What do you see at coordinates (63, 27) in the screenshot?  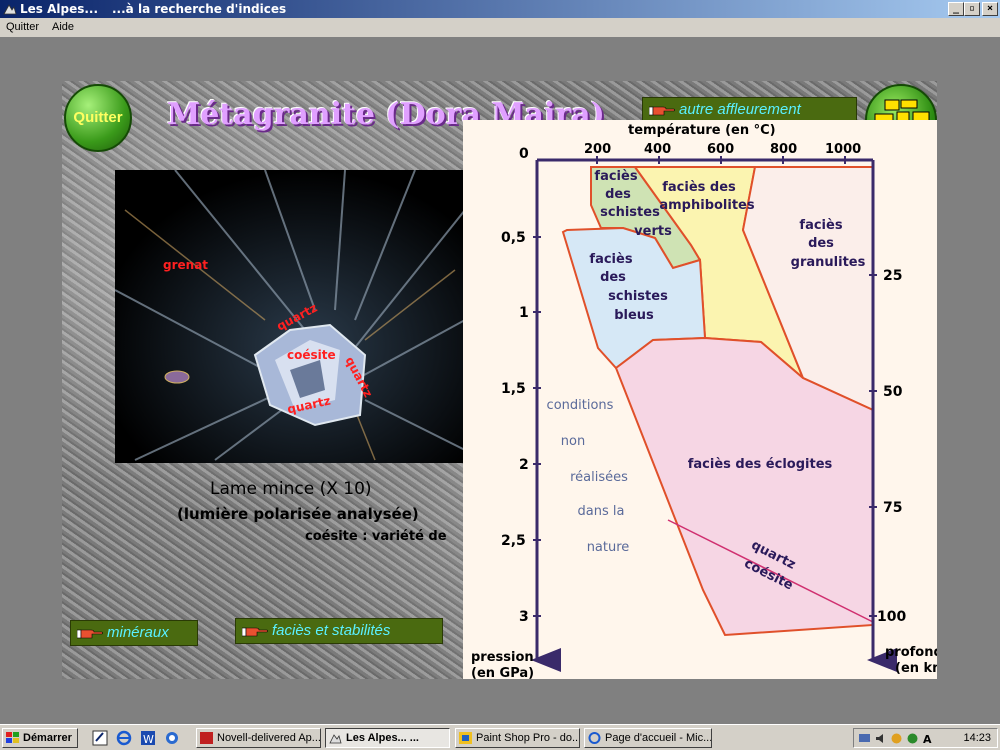 I see `menu-aide: Aide` at bounding box center [63, 27].